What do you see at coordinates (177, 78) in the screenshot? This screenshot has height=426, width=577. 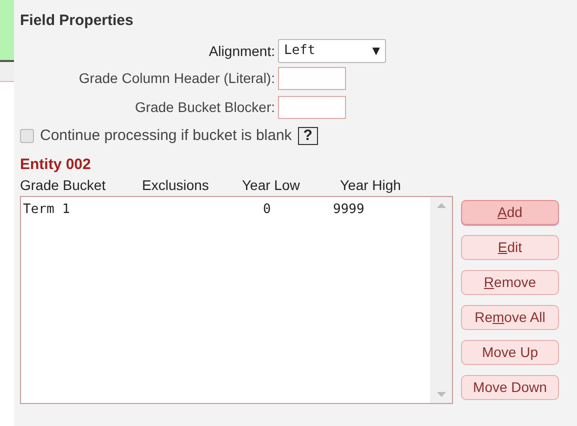 I see `field-label: Grade Column Header (Literal):` at bounding box center [177, 78].